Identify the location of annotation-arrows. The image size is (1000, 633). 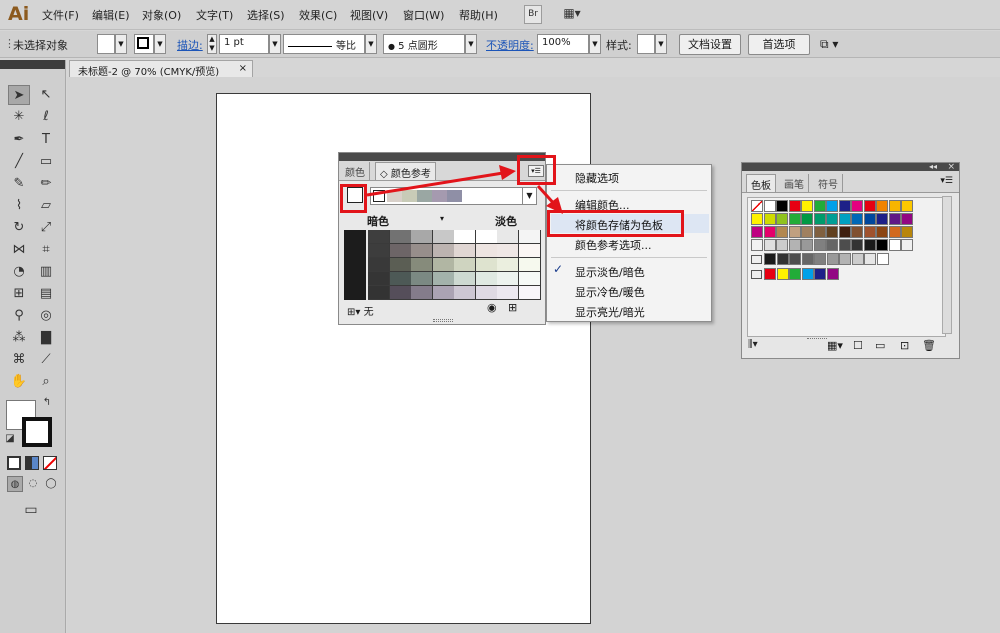
(464, 189).